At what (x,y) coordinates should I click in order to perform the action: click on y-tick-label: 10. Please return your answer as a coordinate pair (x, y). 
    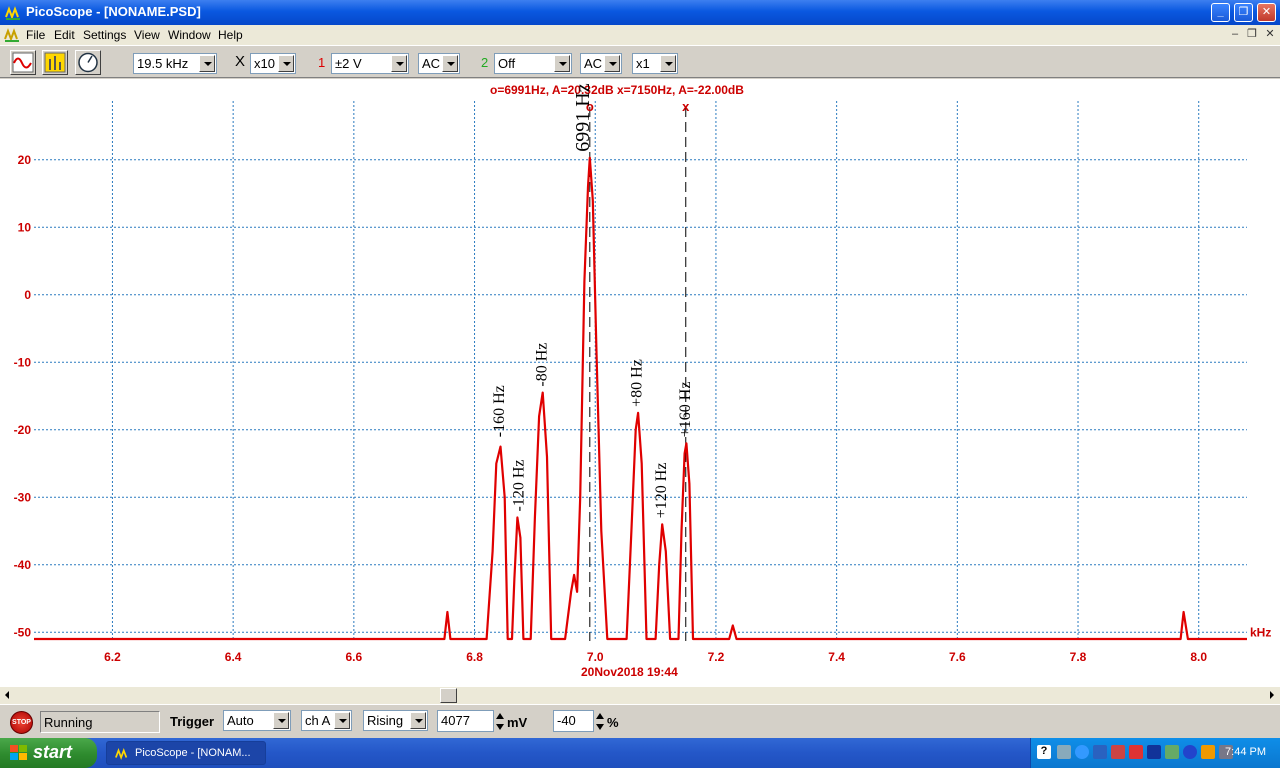
    Looking at the image, I should click on (25, 227).